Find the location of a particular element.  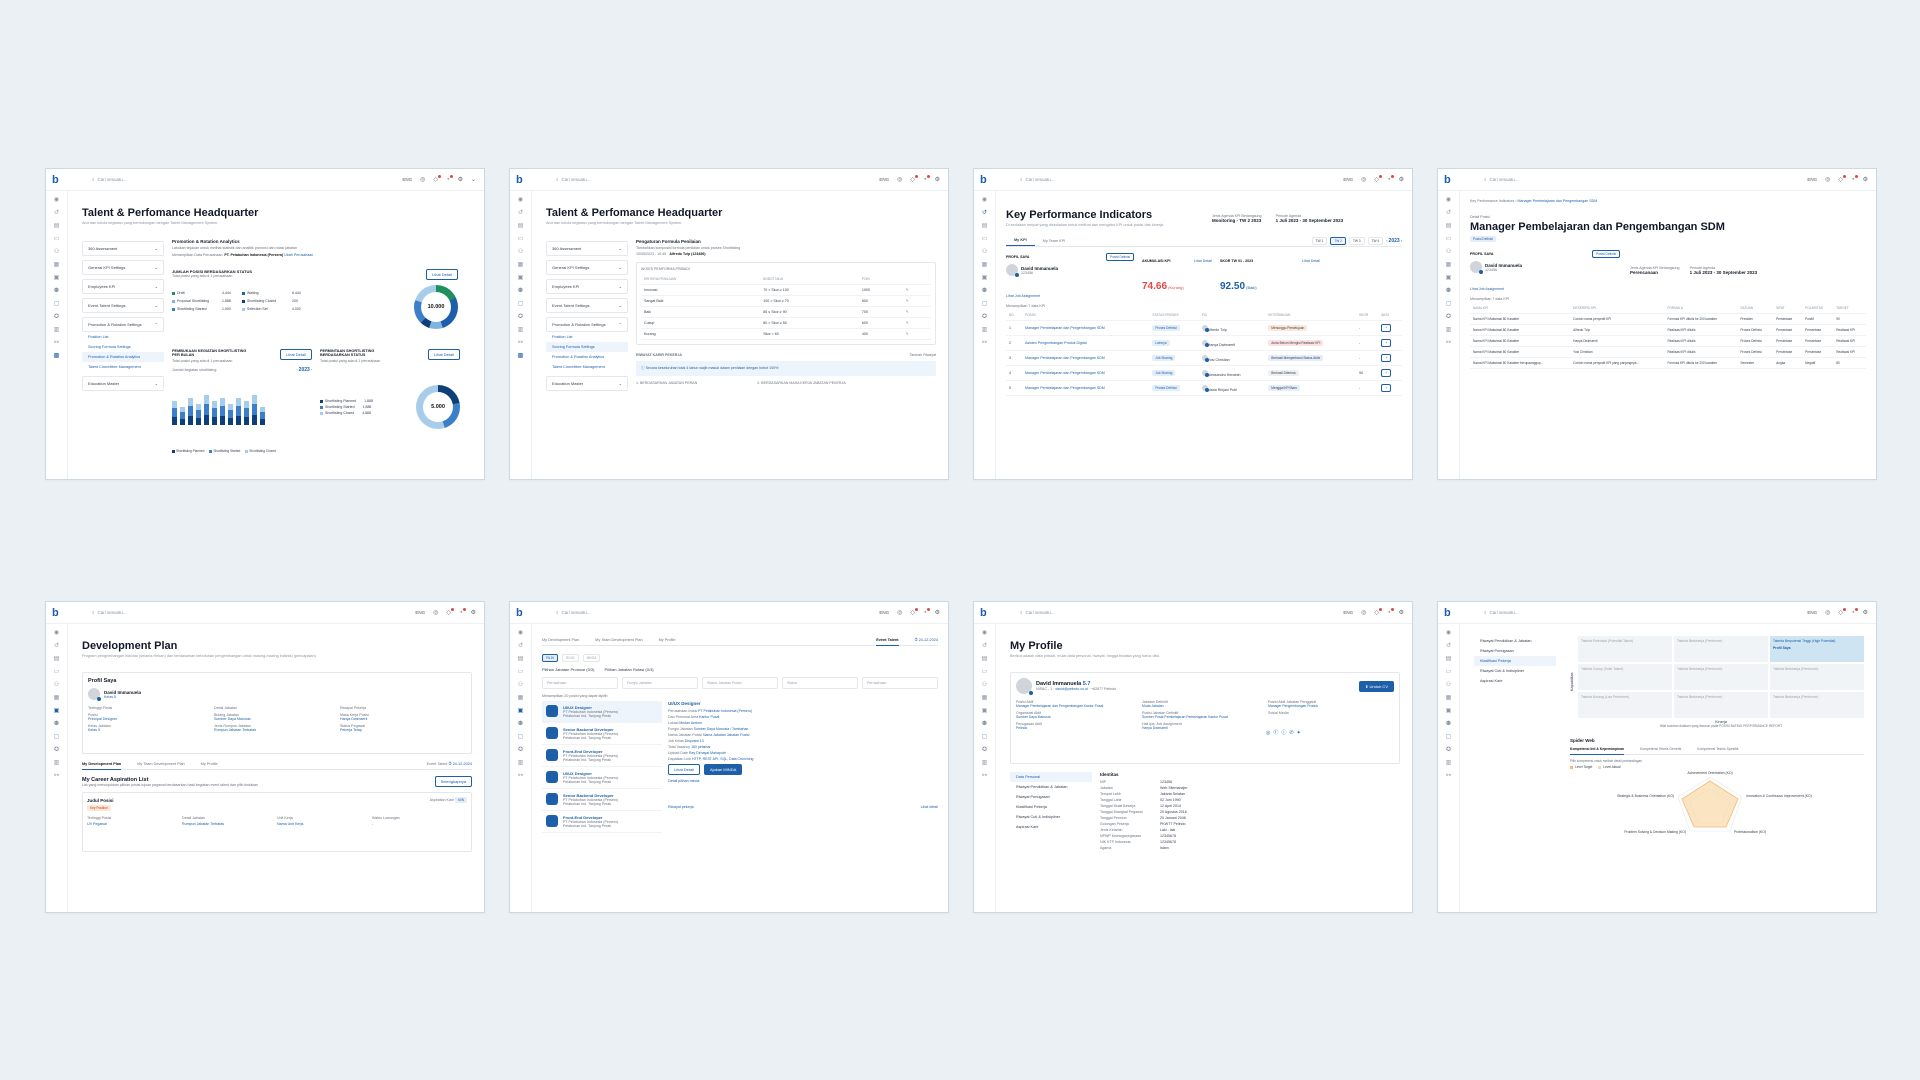

nine-box-cell: Talenta Potensial (Potential Talent) is located at coordinates (1625, 649).